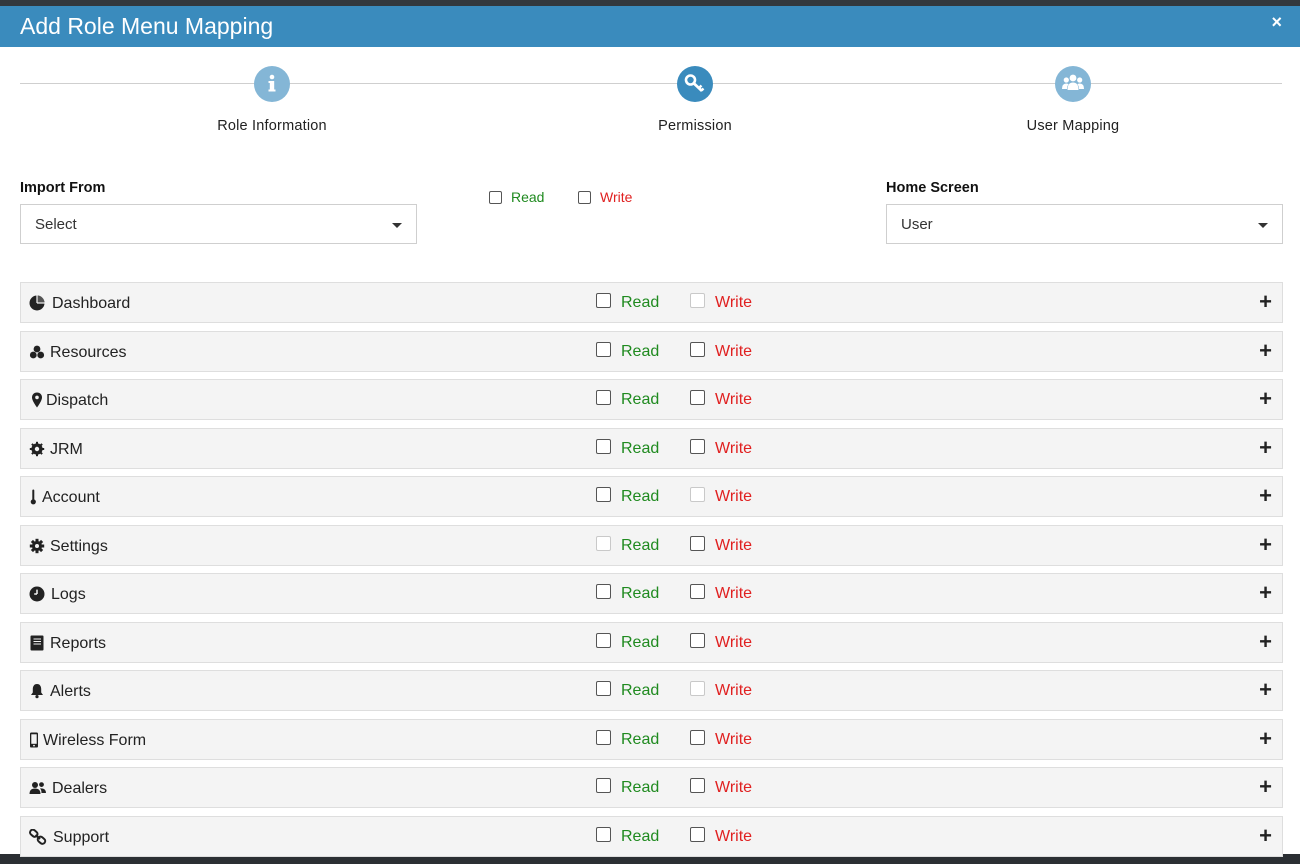 This screenshot has height=864, width=1300. I want to click on wizard-stepper: Role Information Permission User Mapping, so click(651, 97).